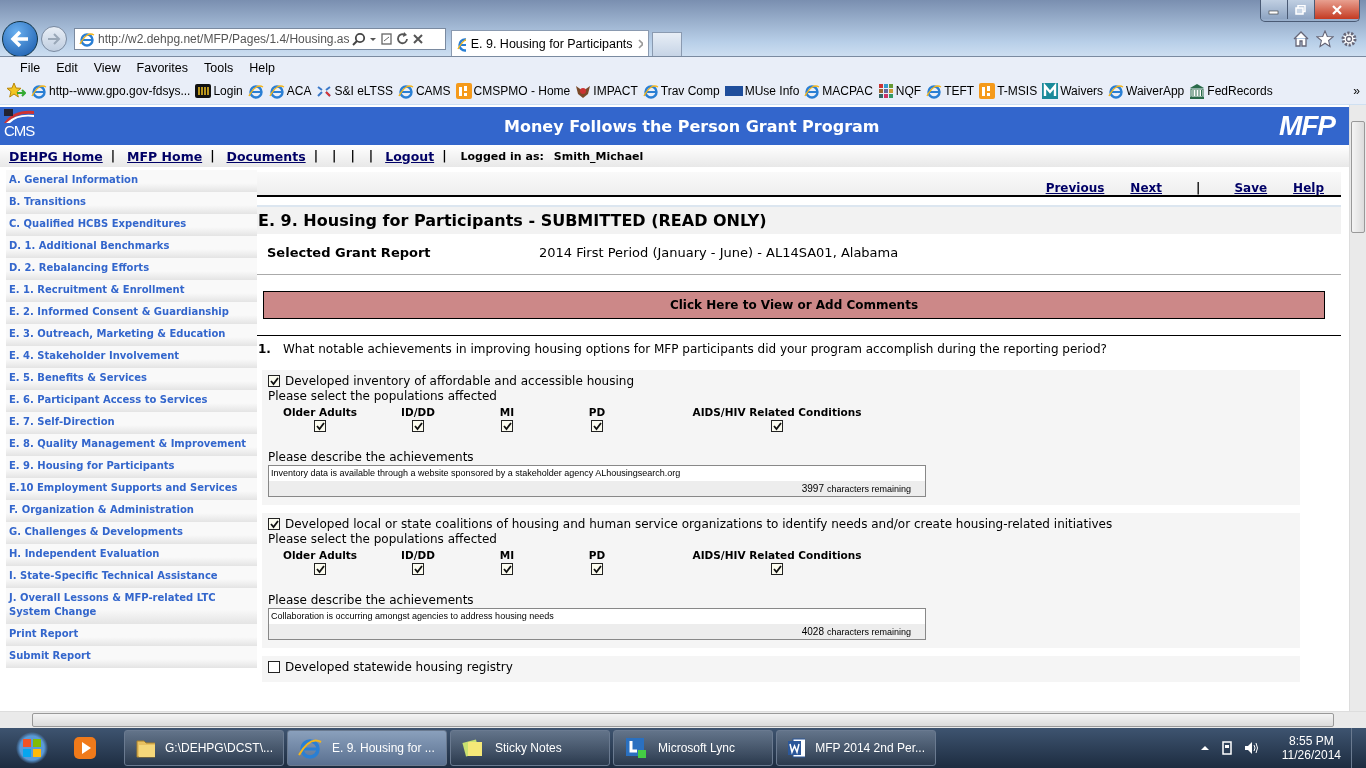 The image size is (1366, 768). Describe the element at coordinates (412, 616) in the screenshot. I see `answer-text: Collaboration is occurring amongst agencies to address housing needs` at that location.